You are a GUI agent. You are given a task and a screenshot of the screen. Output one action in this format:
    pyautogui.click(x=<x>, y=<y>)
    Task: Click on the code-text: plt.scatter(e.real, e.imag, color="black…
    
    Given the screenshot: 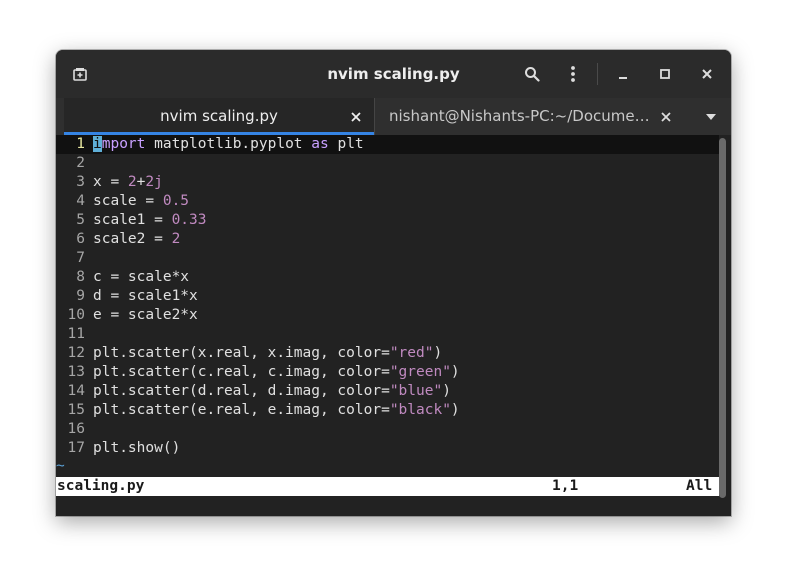 What is the action you would take?
    pyautogui.click(x=276, y=410)
    